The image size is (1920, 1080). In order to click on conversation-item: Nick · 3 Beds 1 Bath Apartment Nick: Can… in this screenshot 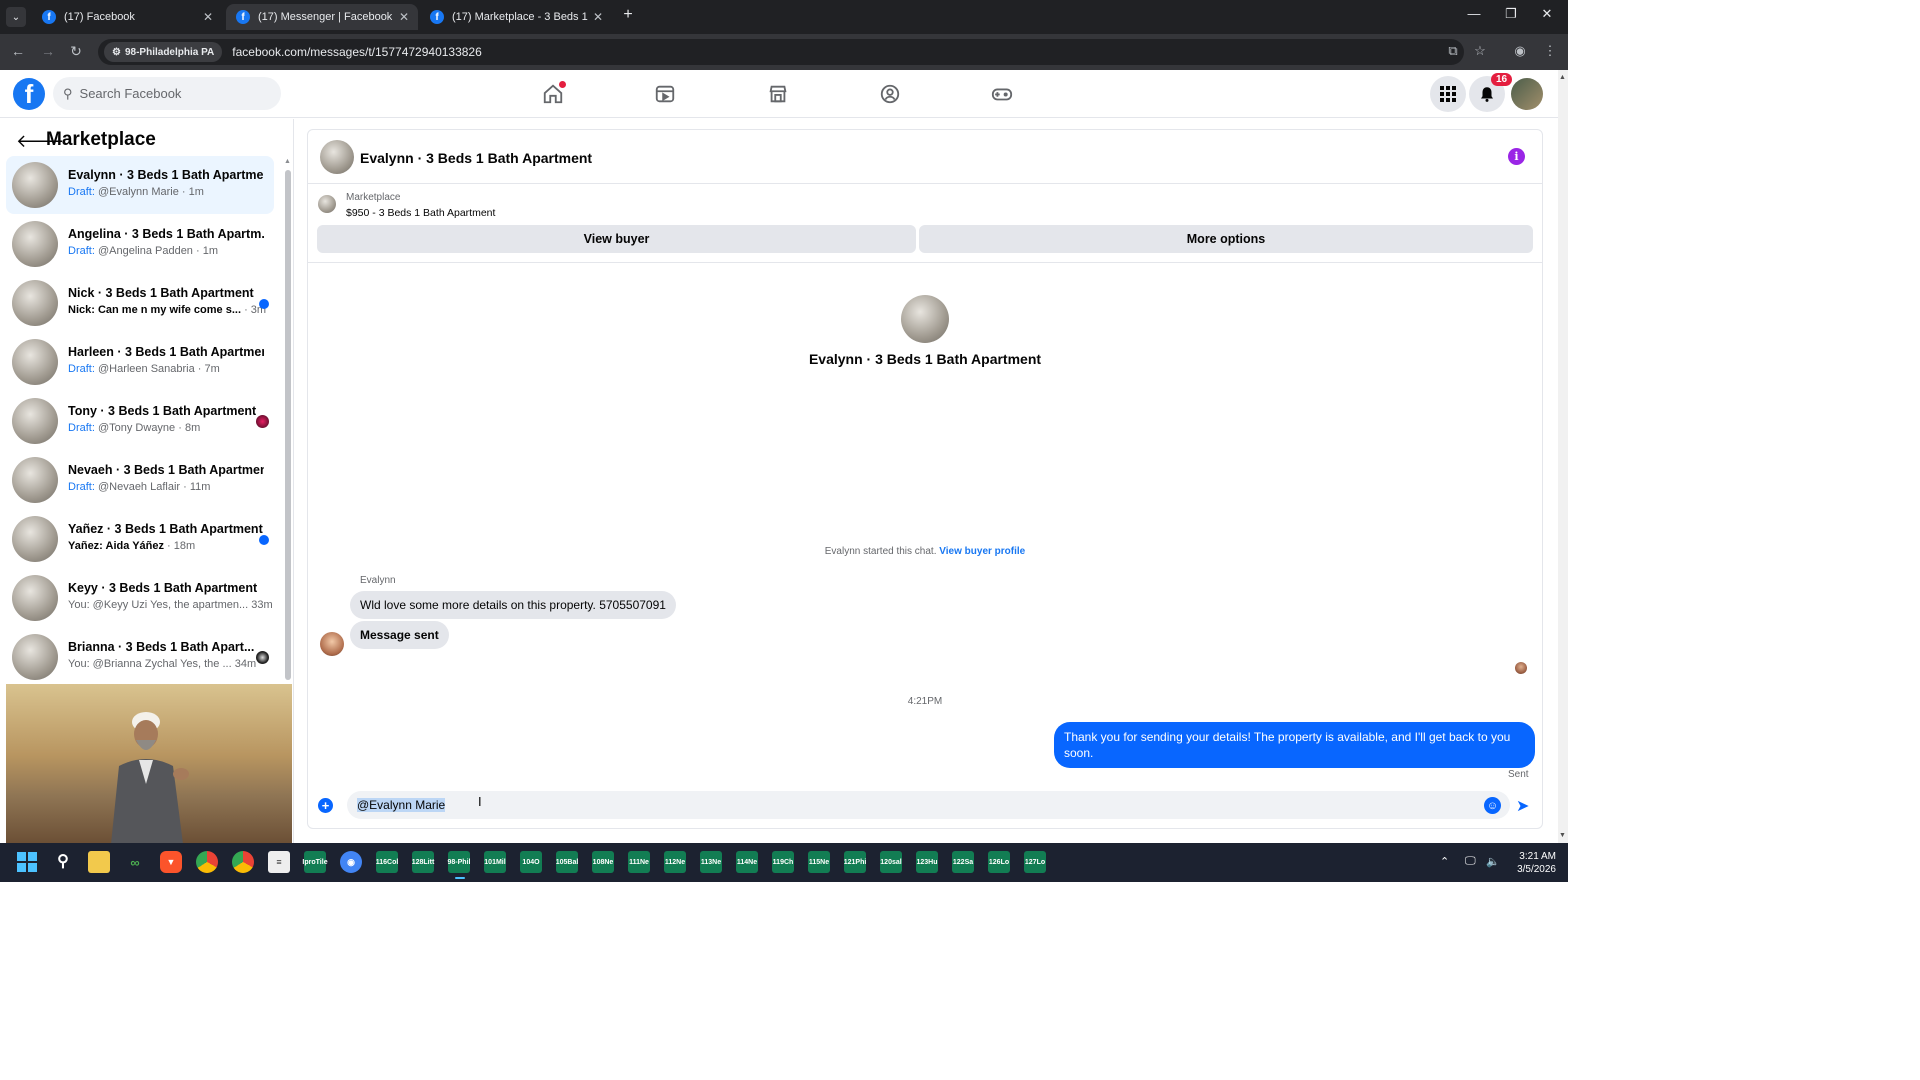, I will do `click(140, 303)`.